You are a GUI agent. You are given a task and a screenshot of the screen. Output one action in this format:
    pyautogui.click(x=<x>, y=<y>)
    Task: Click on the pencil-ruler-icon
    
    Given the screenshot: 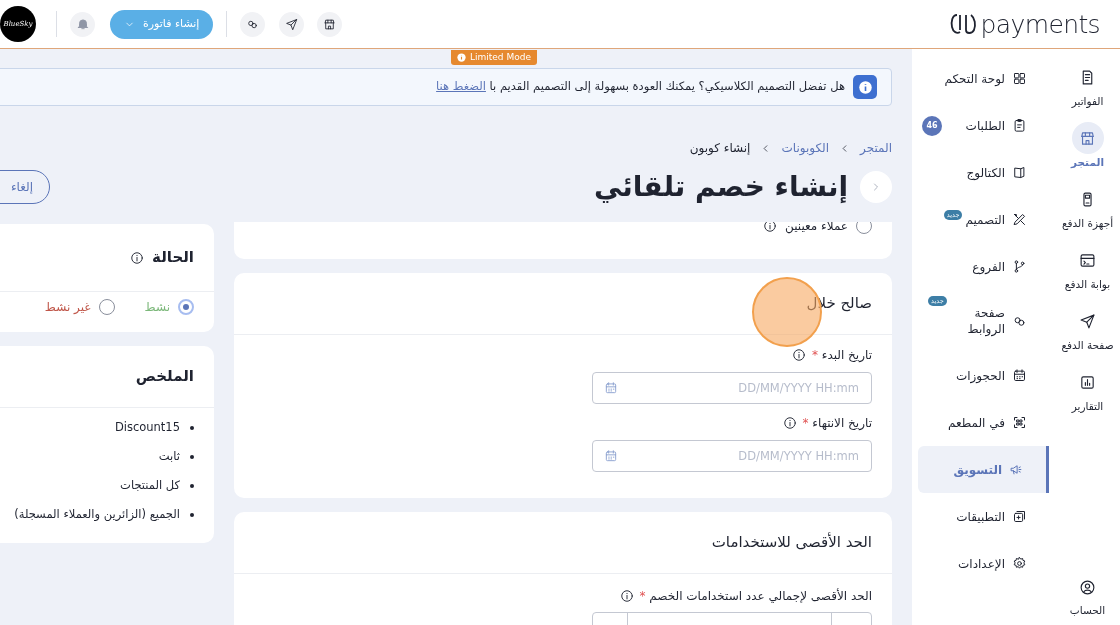 What is the action you would take?
    pyautogui.click(x=1019, y=219)
    